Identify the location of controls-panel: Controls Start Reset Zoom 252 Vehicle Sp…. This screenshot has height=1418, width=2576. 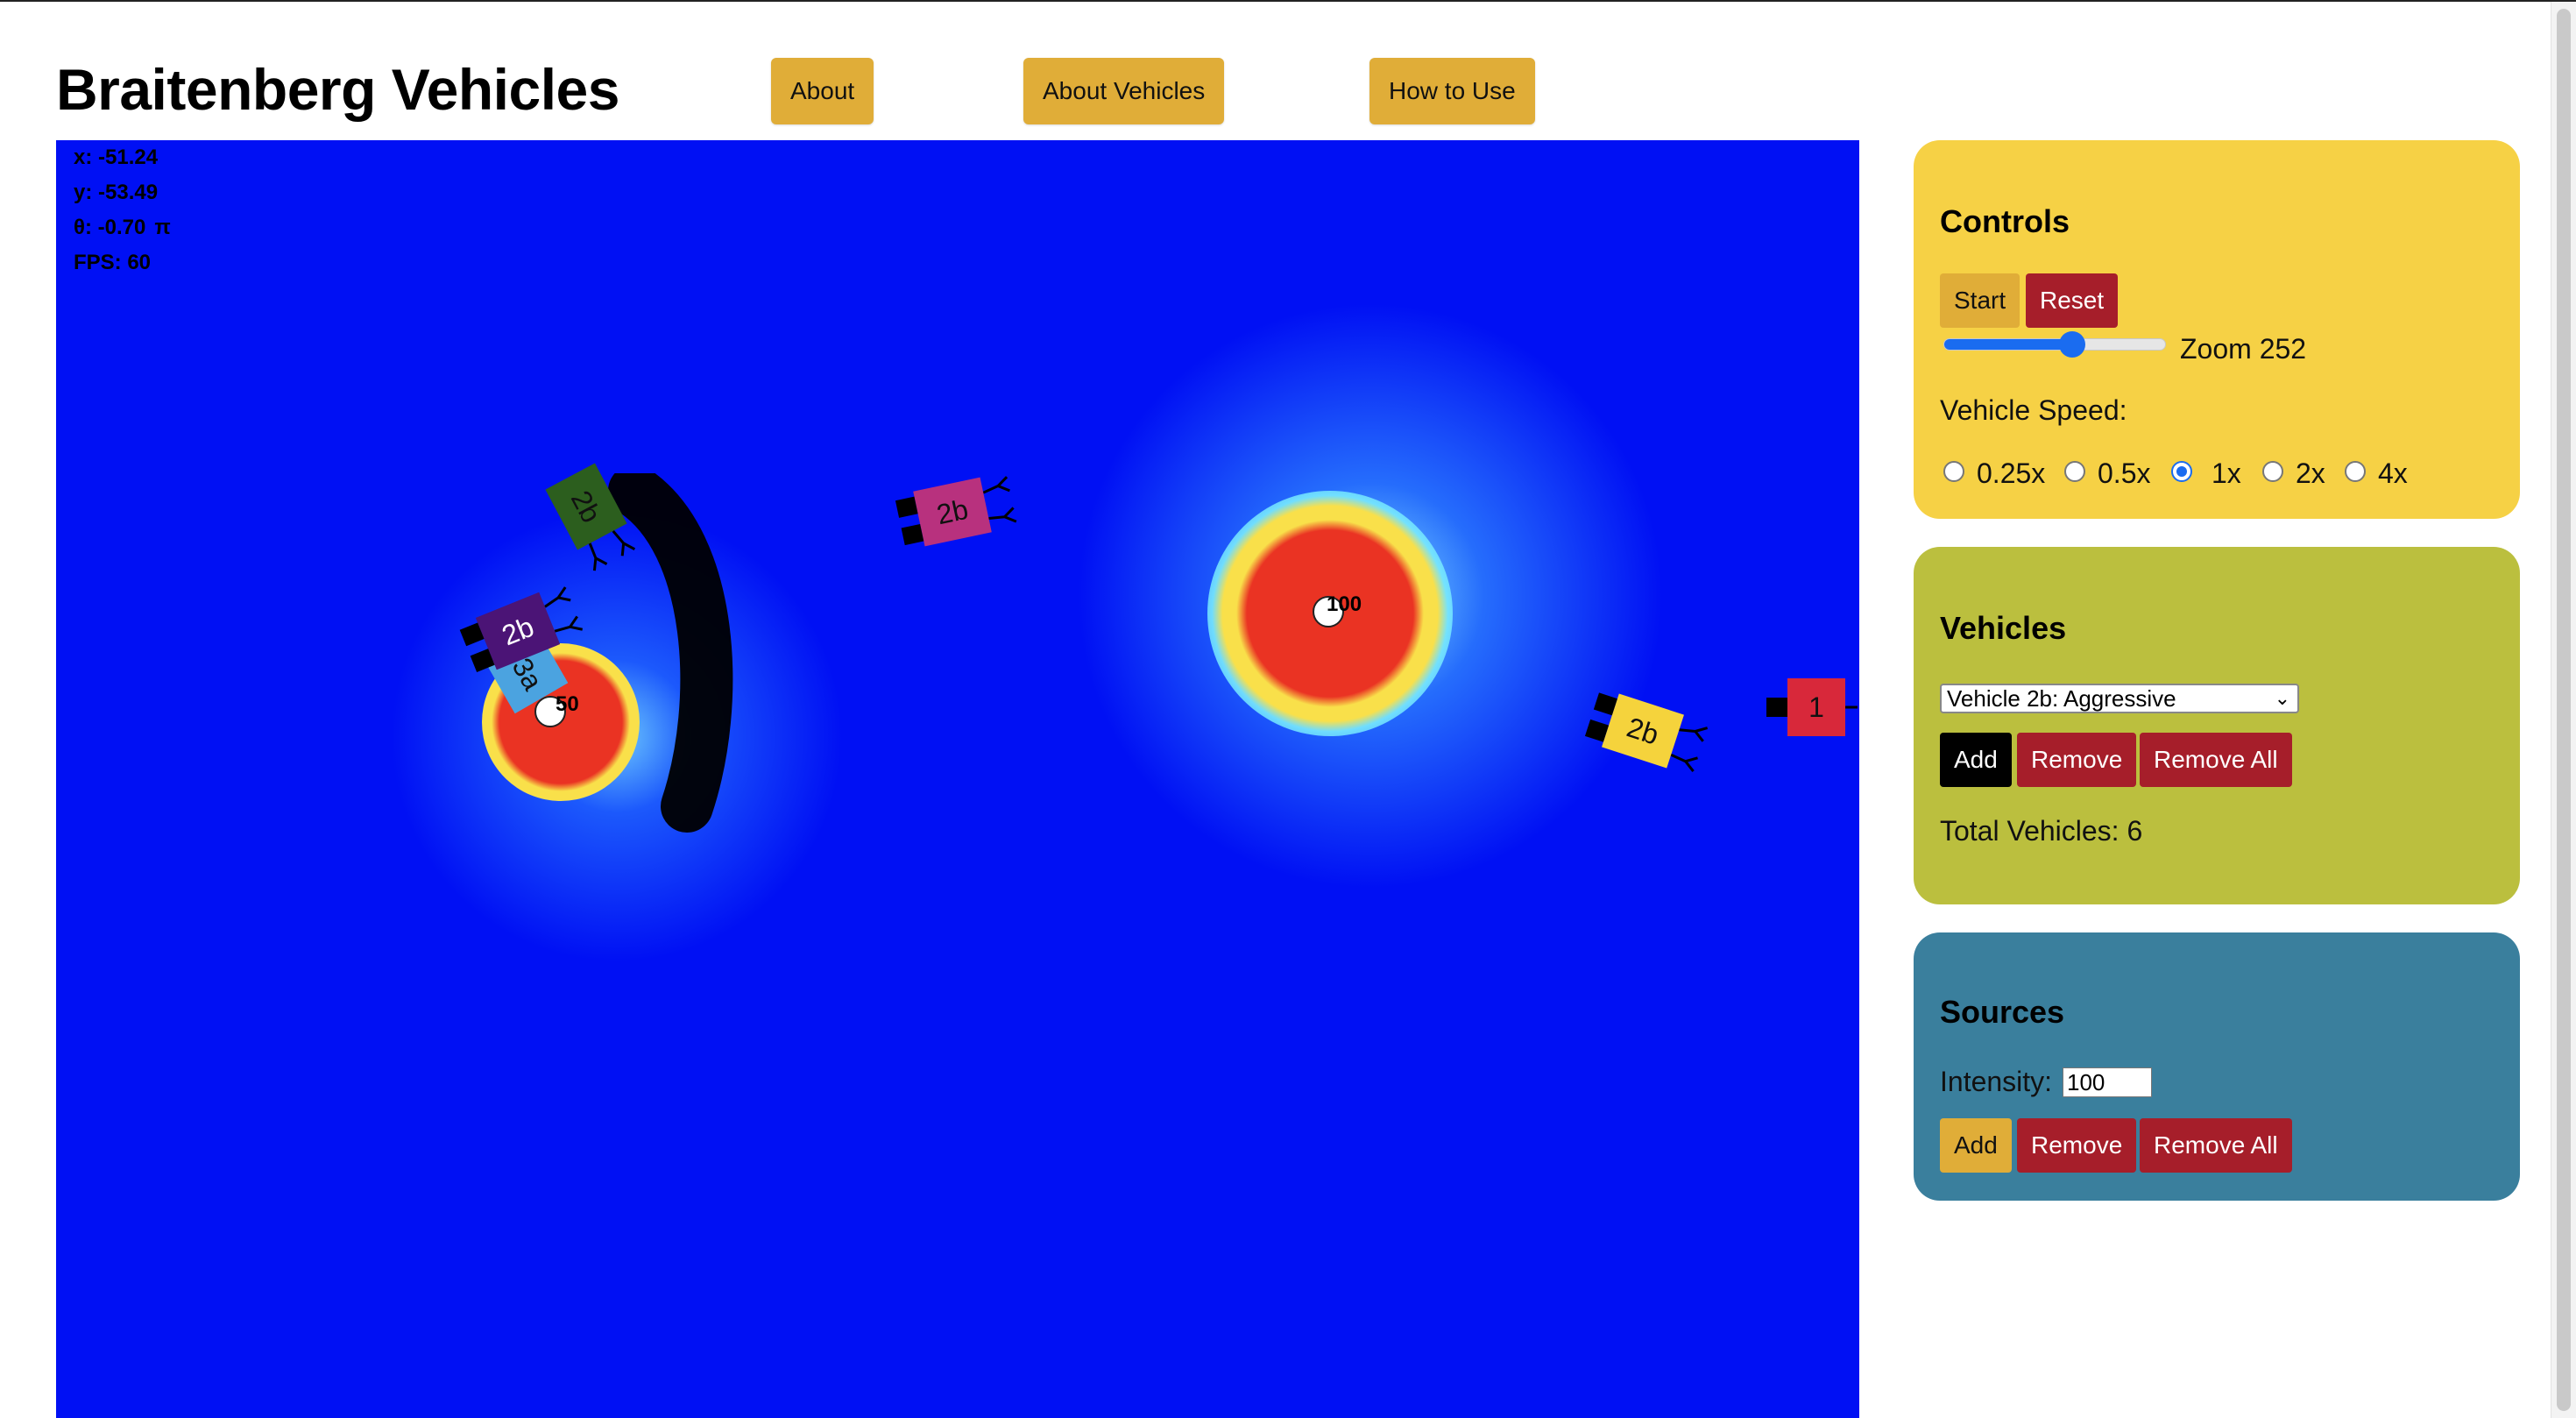
(2217, 329).